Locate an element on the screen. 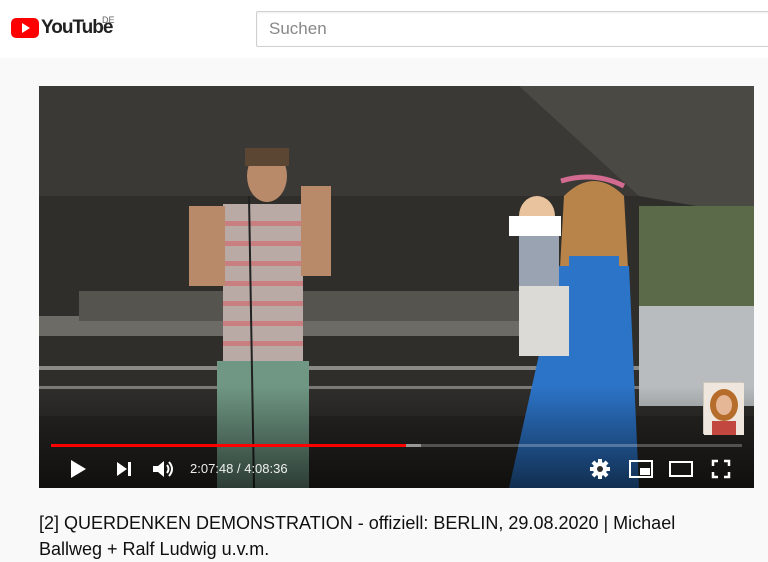 This screenshot has width=768, height=562. time-display: 2:07:48 / 4:08:36 is located at coordinates (239, 468).